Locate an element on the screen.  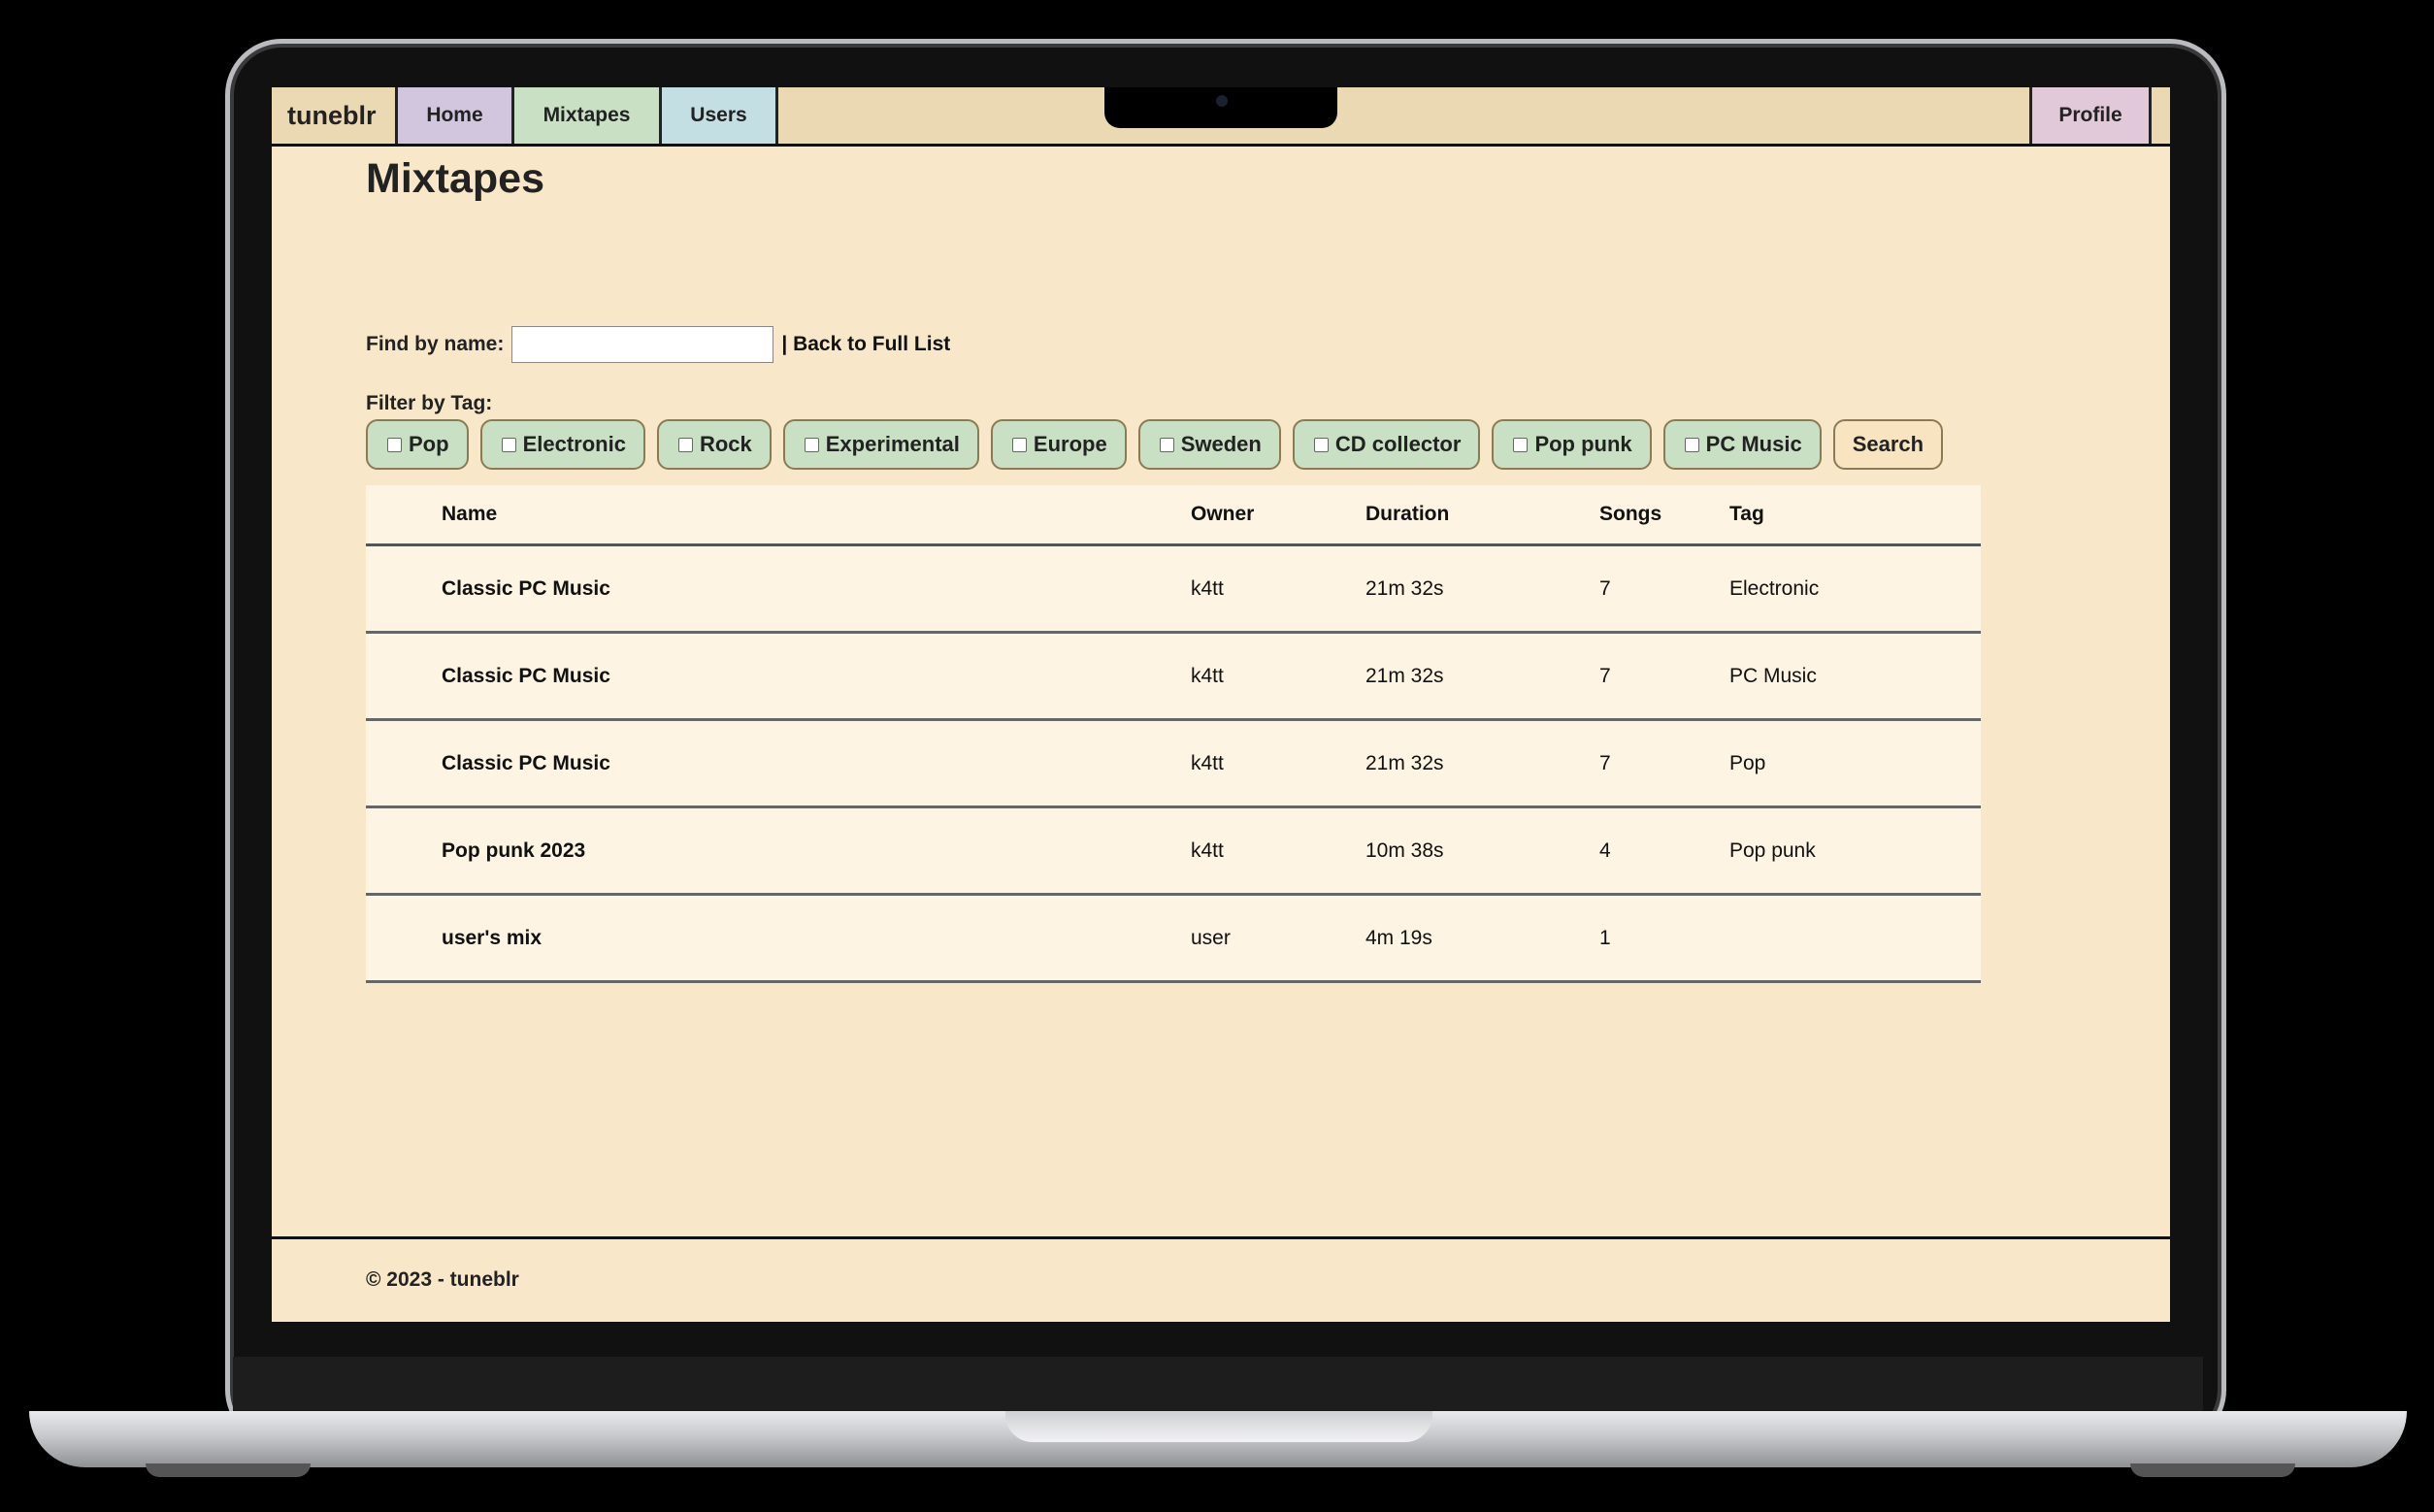
find-by-name-row: Find by name: | Back to Full List is located at coordinates (658, 344).